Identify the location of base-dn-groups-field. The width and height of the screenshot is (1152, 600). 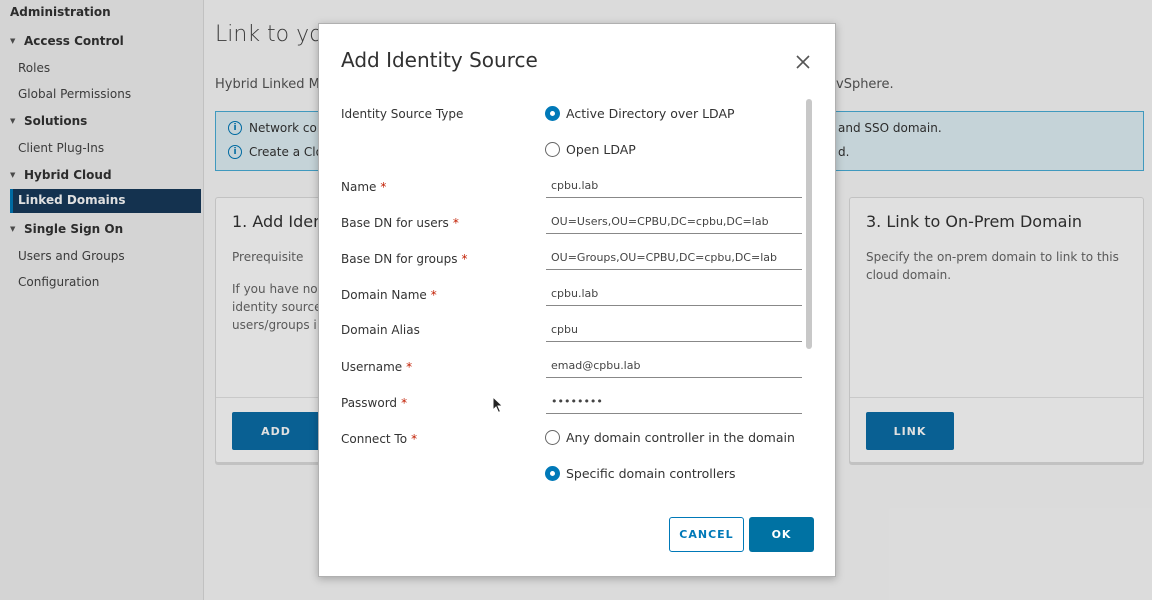
(674, 258).